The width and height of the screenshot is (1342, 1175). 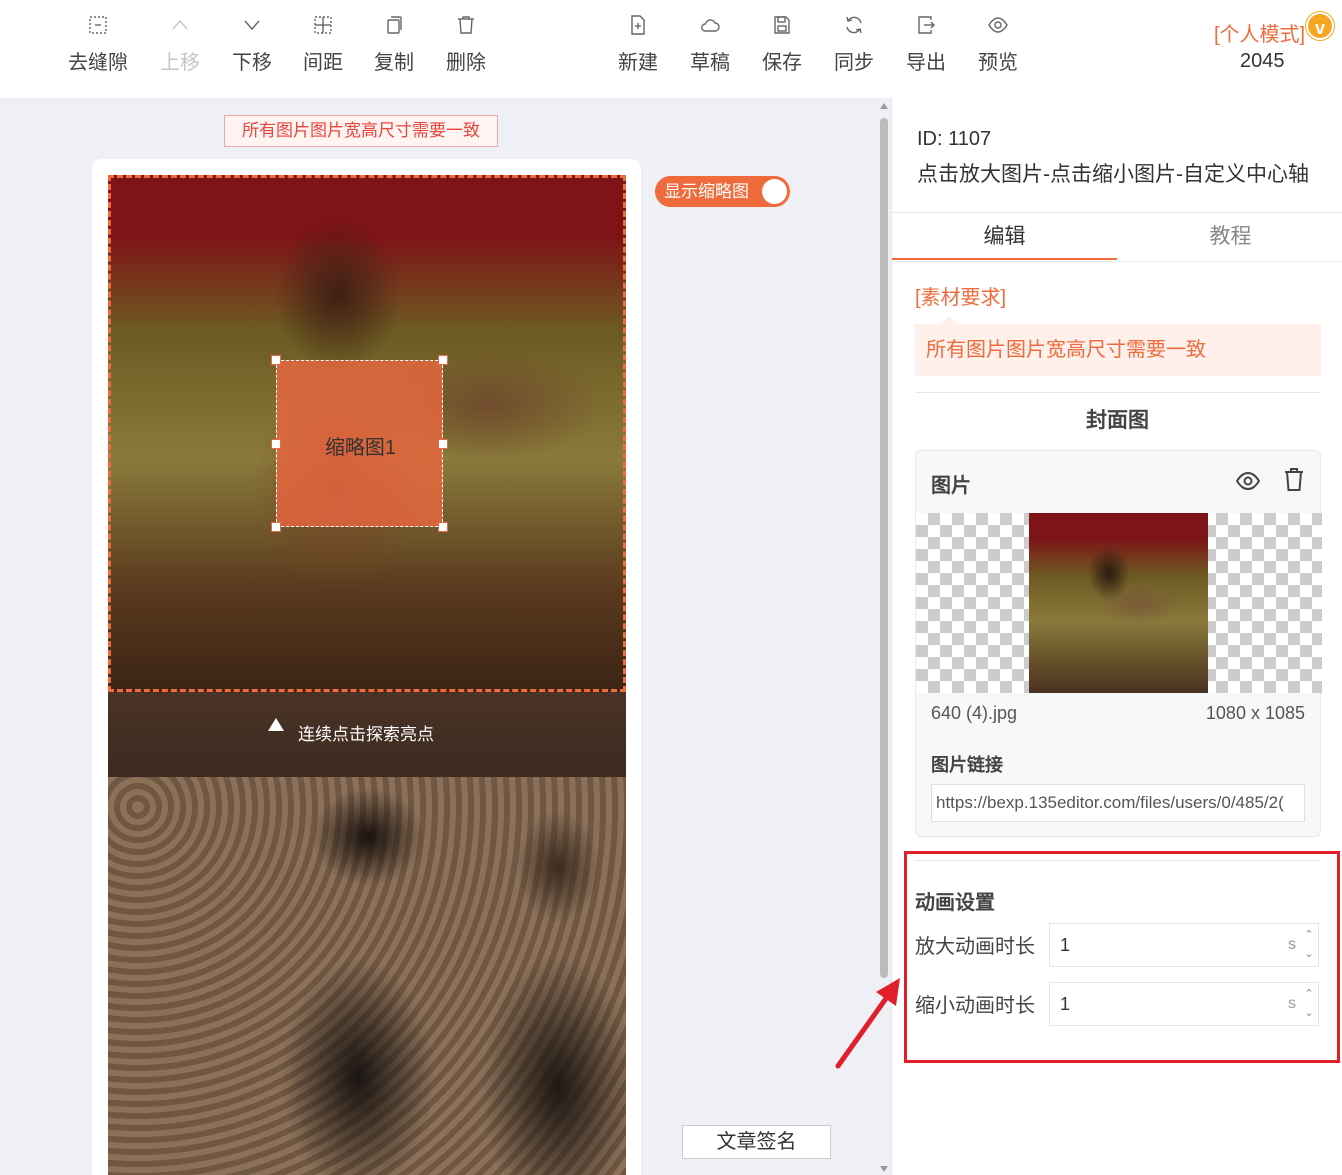 What do you see at coordinates (1118, 603) in the screenshot?
I see `image-preview` at bounding box center [1118, 603].